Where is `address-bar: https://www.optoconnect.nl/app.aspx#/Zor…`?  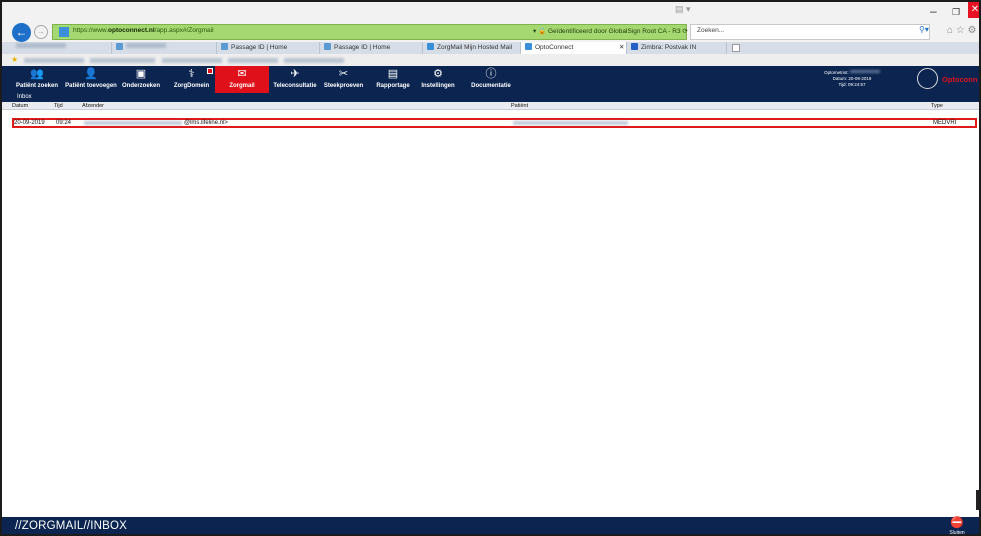 address-bar: https://www.optoconnect.nl/app.aspx#/Zor… is located at coordinates (370, 32).